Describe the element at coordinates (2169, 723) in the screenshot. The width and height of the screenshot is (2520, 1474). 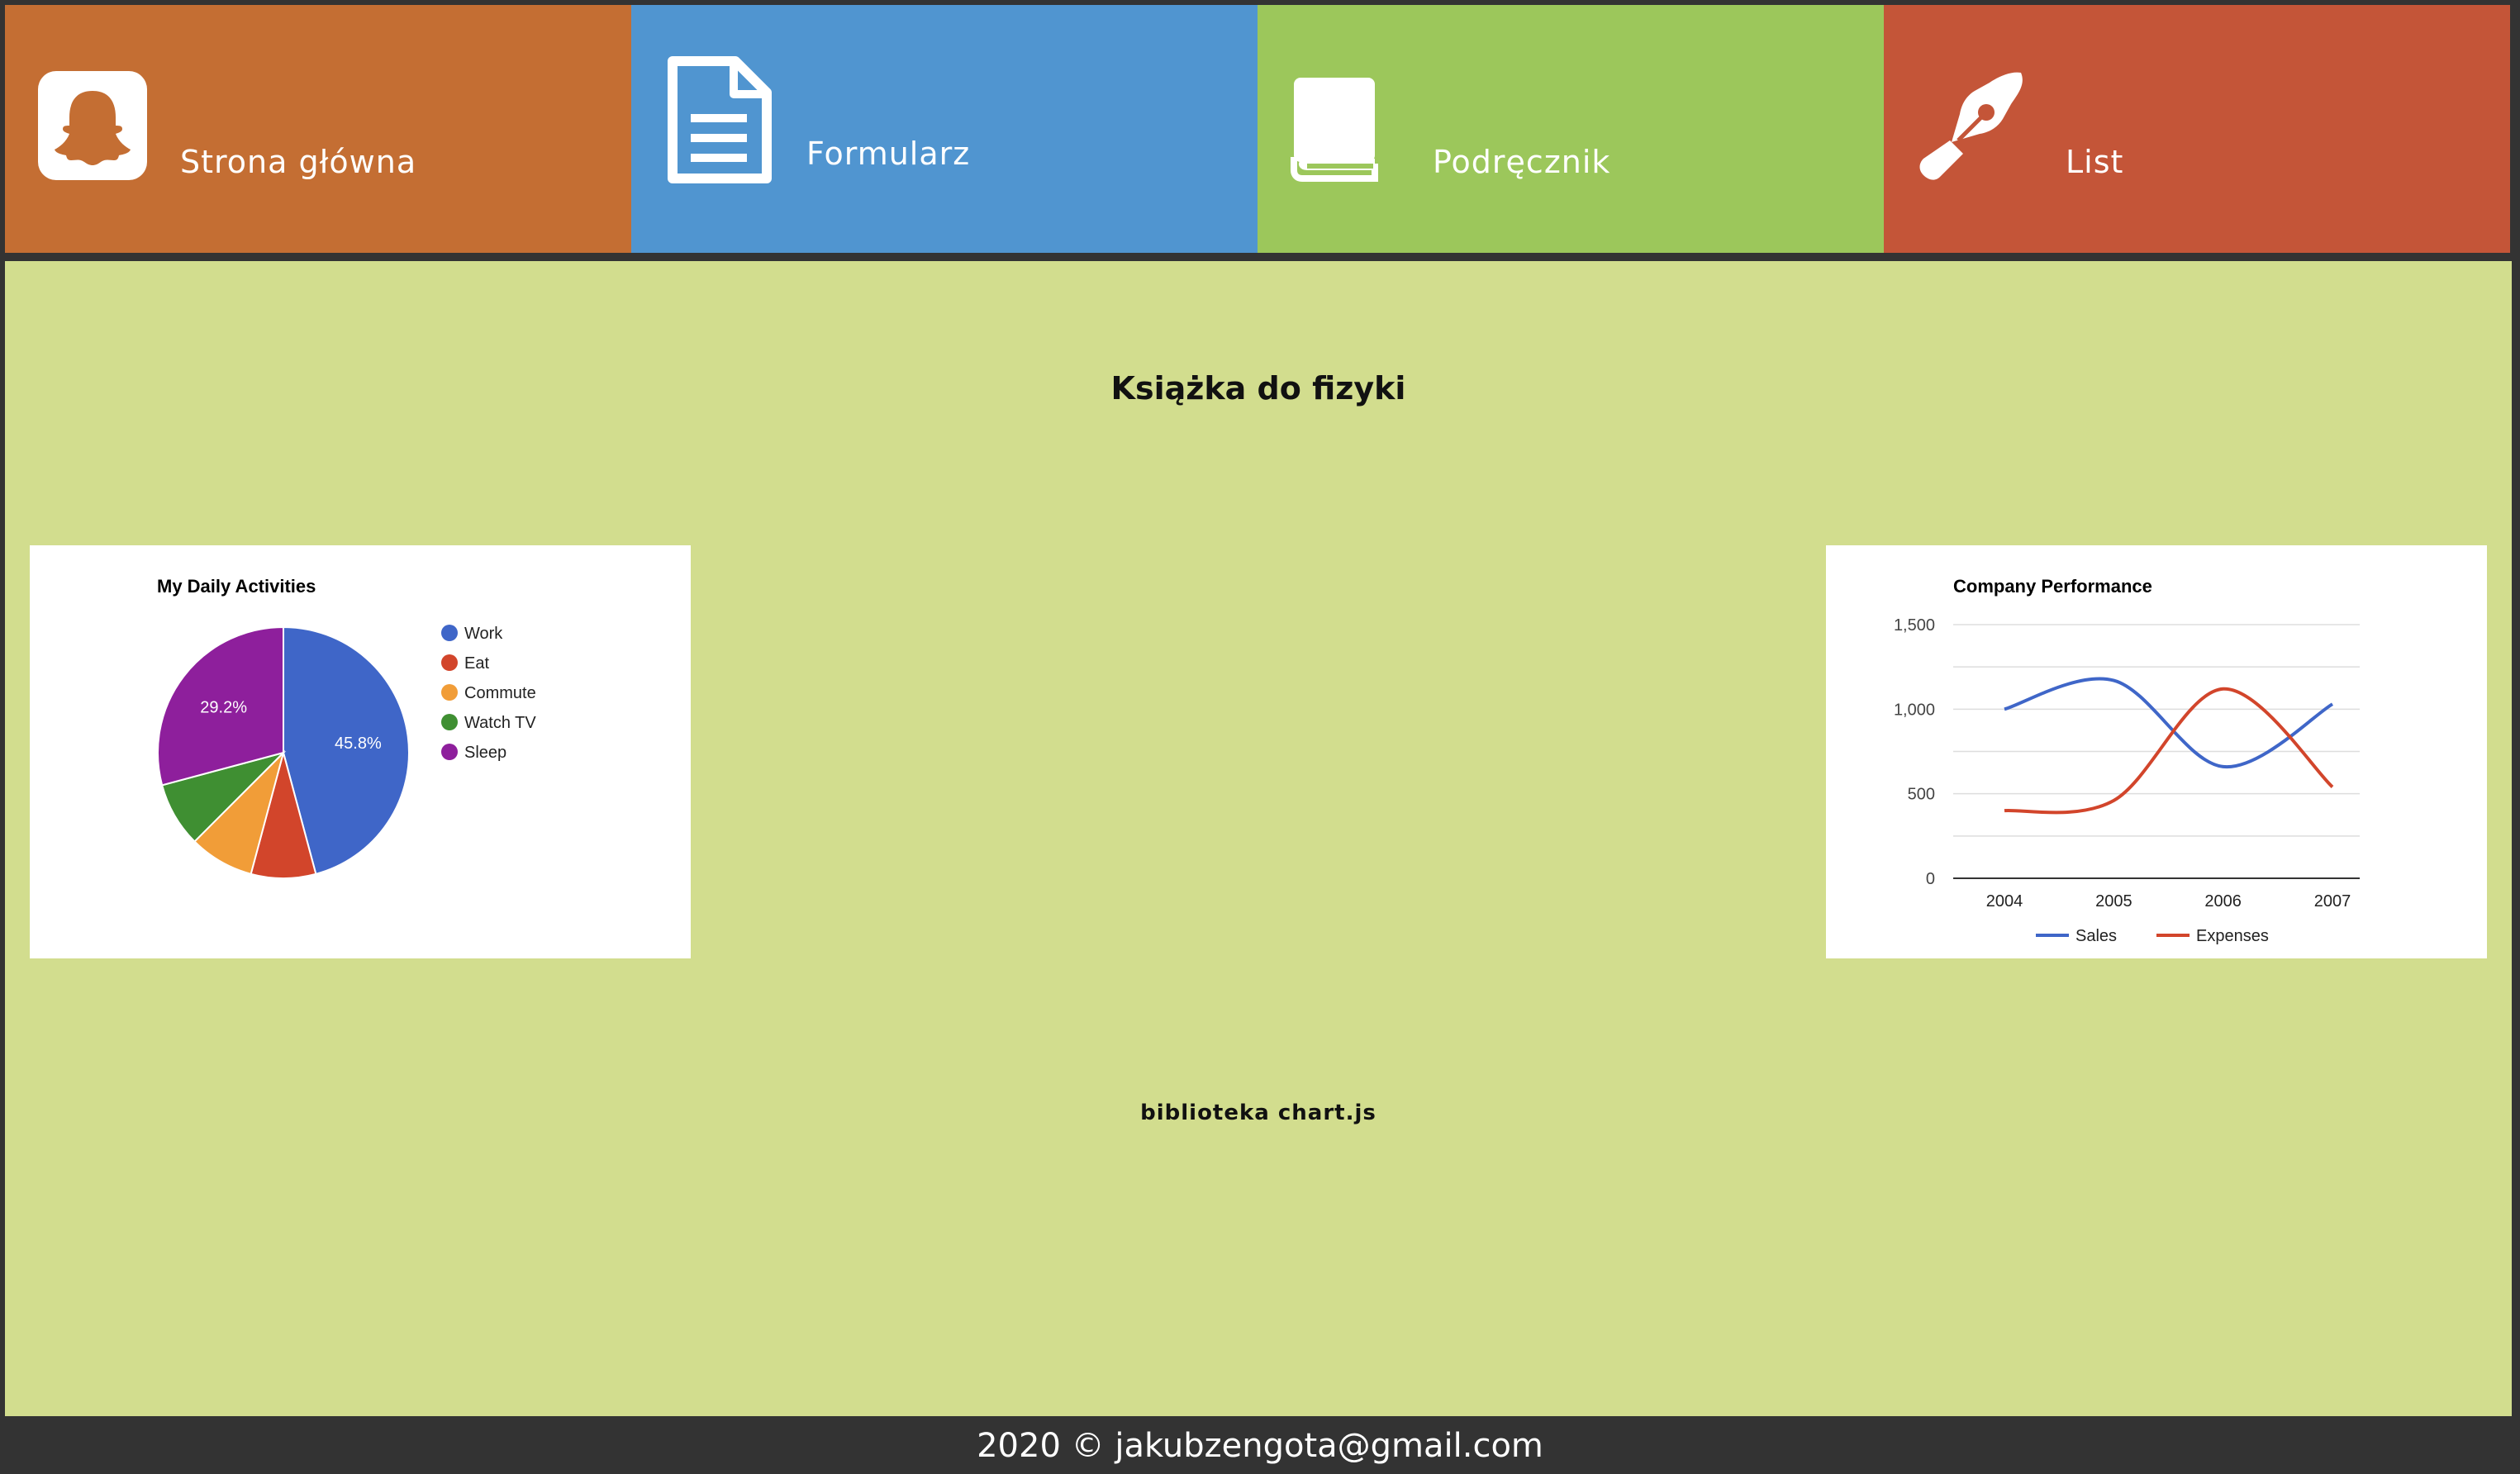
I see `series-line-sales` at that location.